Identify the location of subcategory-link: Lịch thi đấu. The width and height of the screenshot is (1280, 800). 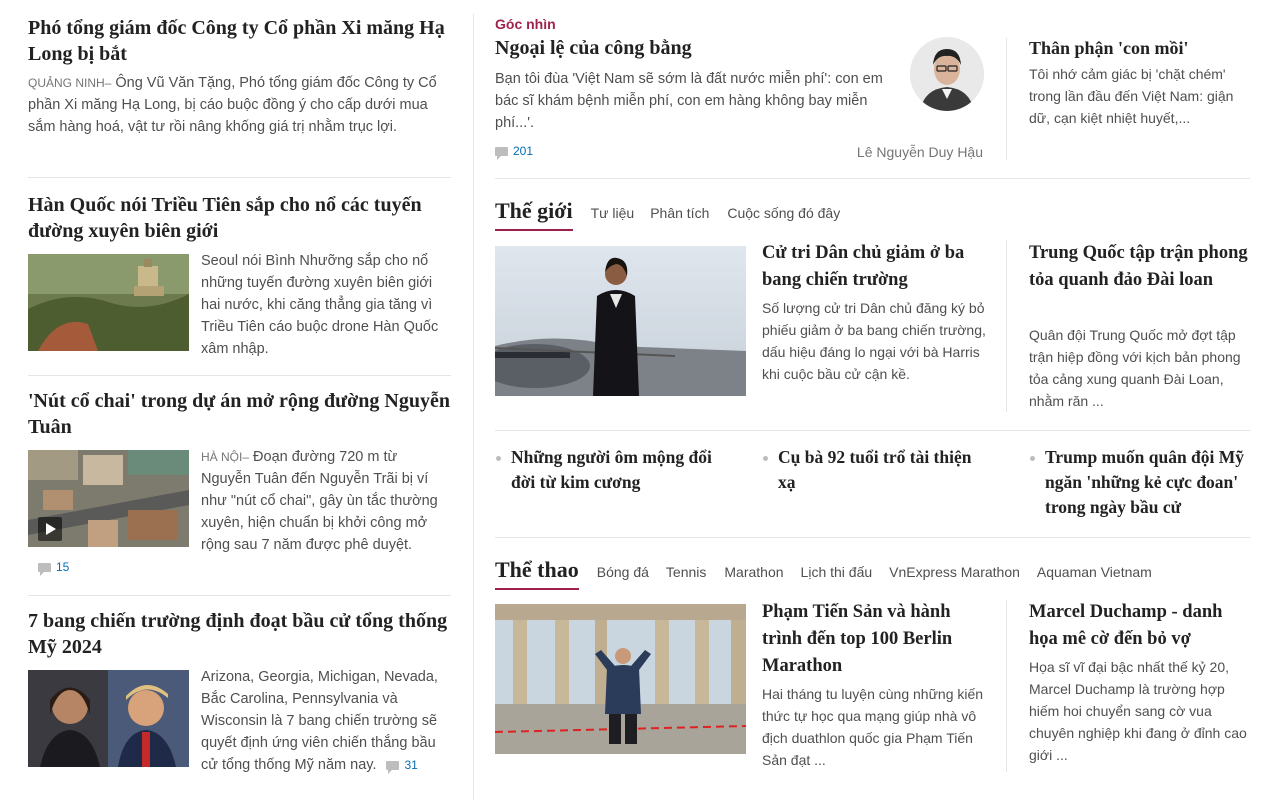
(837, 572).